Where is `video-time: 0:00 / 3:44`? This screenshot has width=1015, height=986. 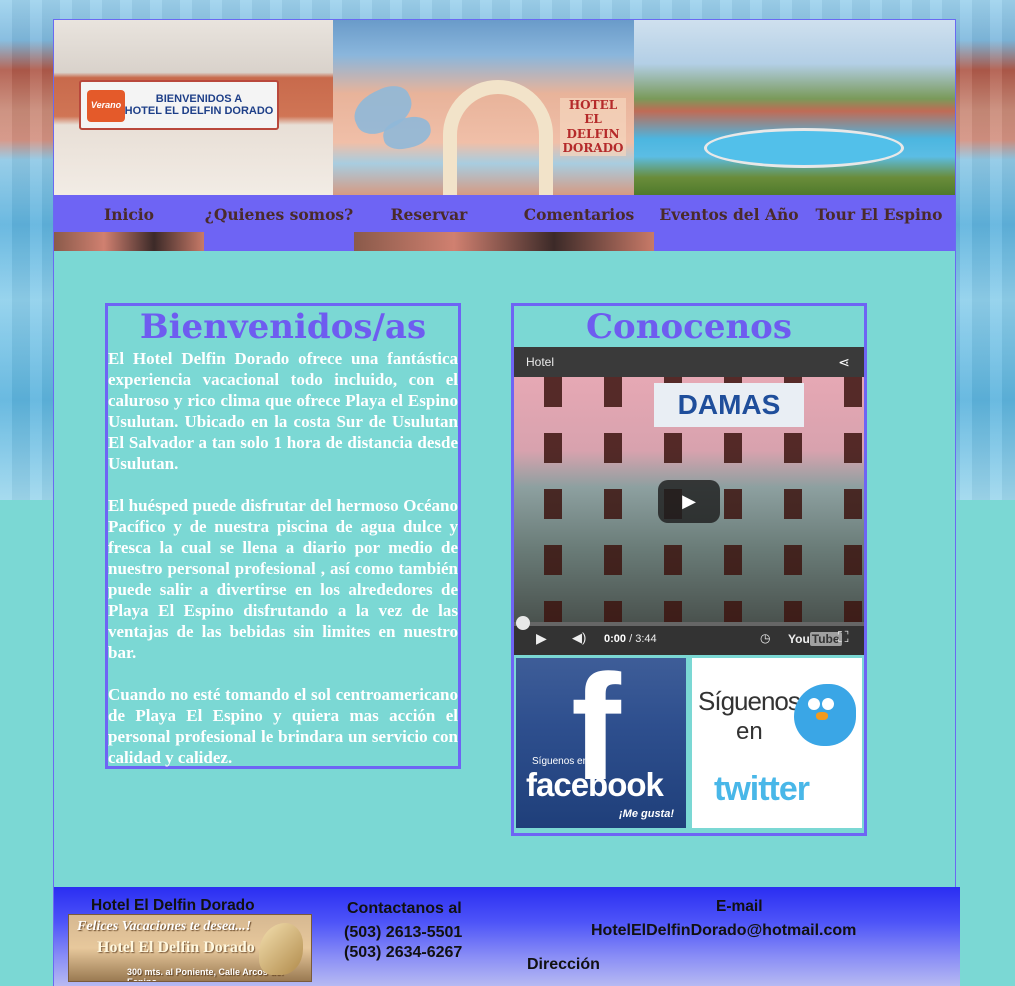
video-time: 0:00 / 3:44 is located at coordinates (630, 639).